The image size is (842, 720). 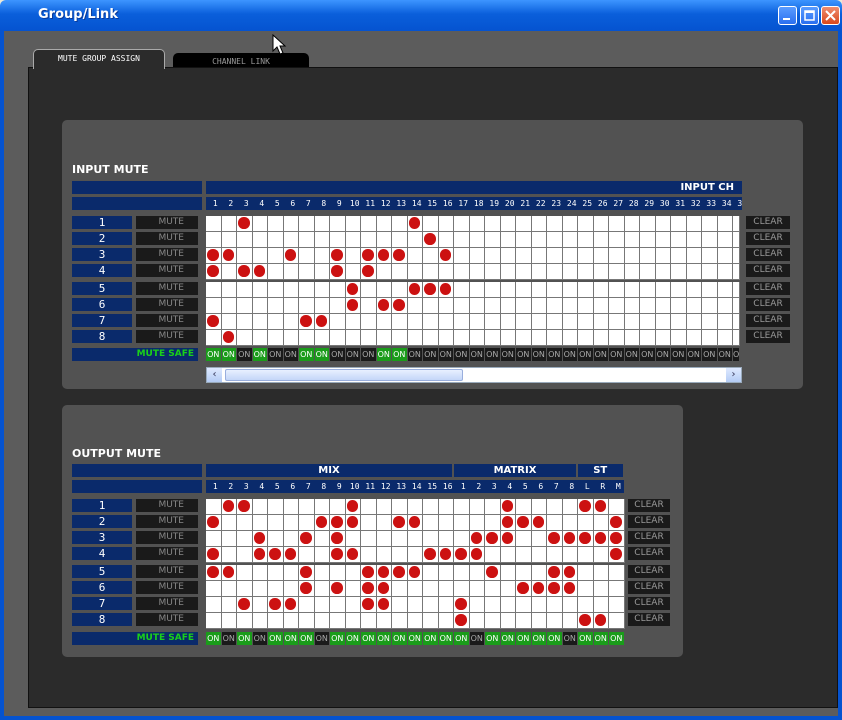 What do you see at coordinates (768, 304) in the screenshot?
I see `clear-button: CLEAR` at bounding box center [768, 304].